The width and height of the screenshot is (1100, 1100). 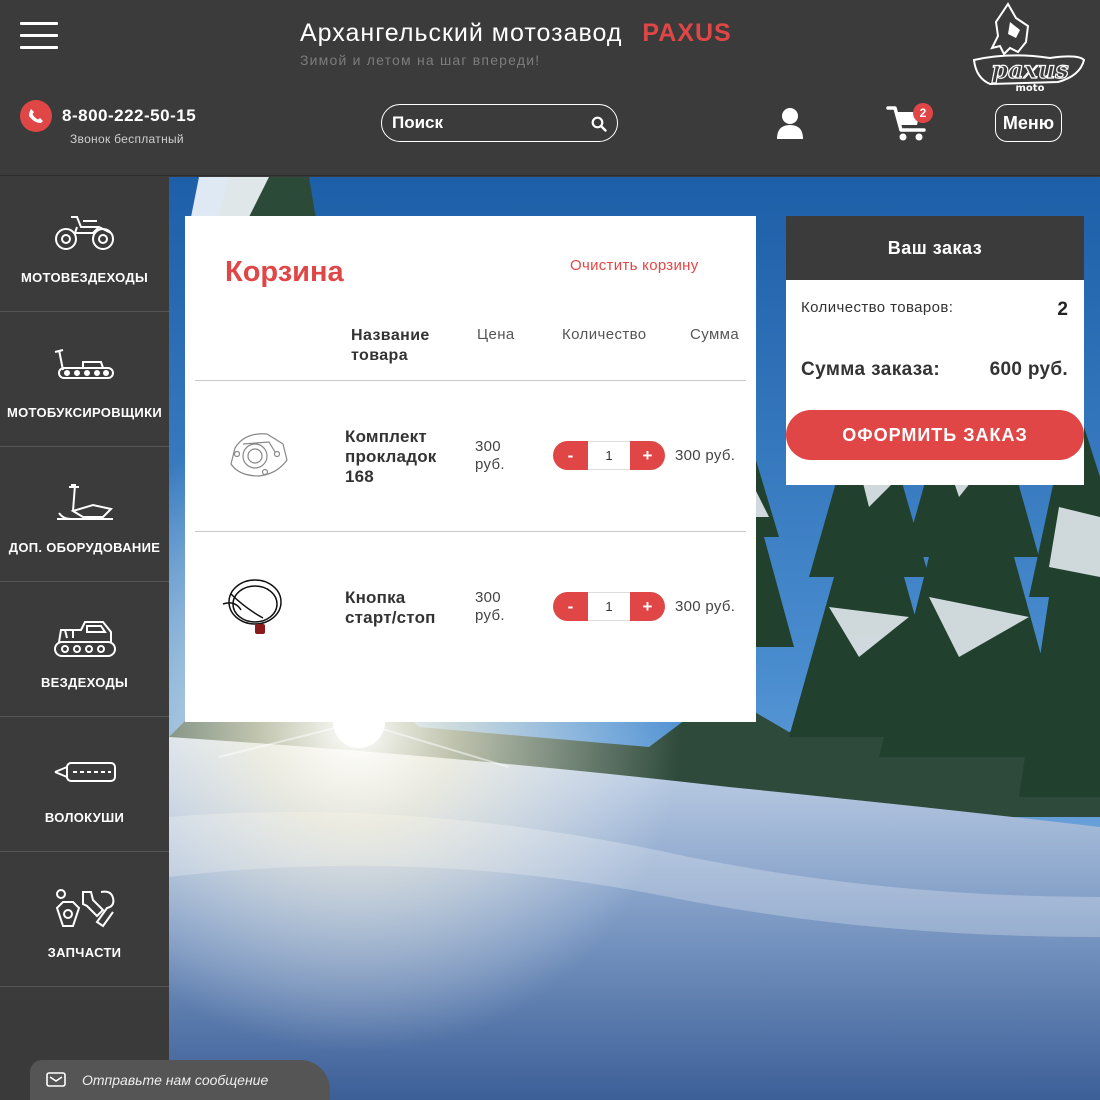 I want to click on brand-title: Архангельский мотозавод PAXUS, so click(x=560, y=33).